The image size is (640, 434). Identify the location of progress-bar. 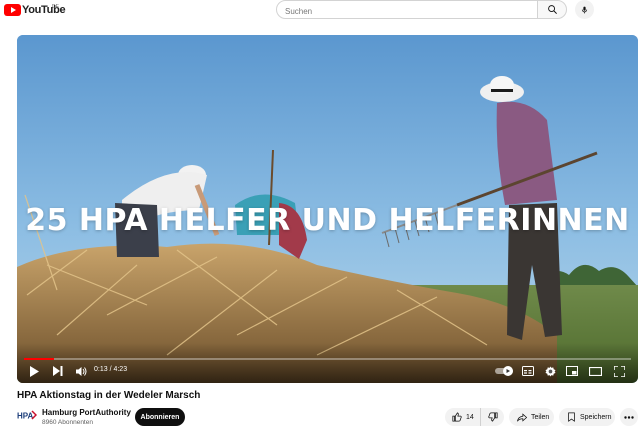
(327, 359).